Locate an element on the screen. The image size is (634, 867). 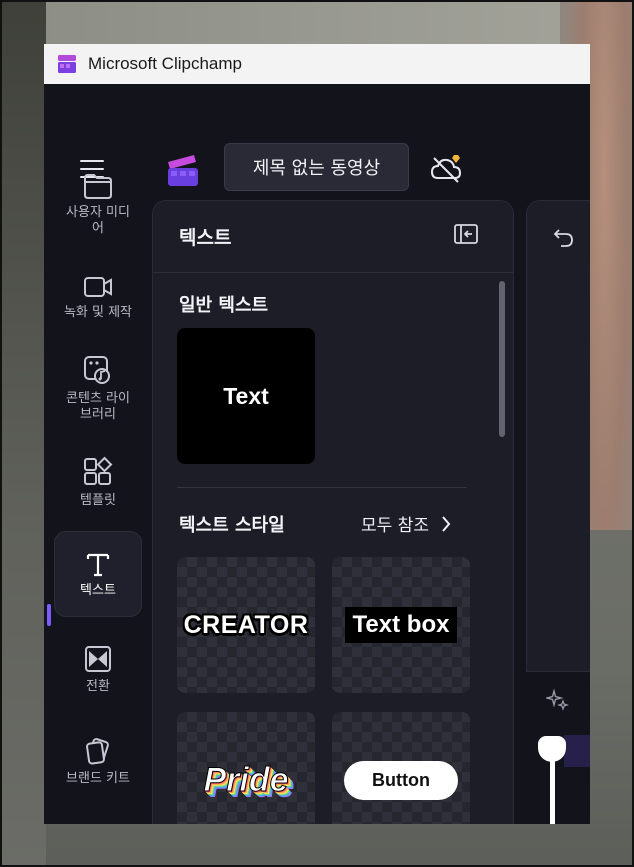
rail-item-templates: 템플릿 is located at coordinates (98, 482).